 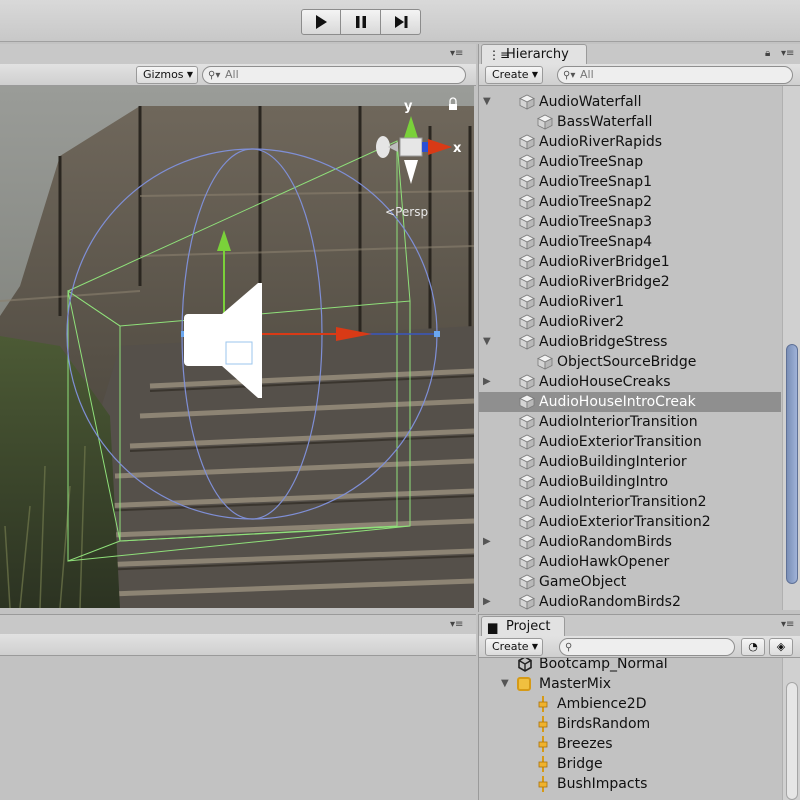 I want to click on hierarchy-item-label: AudioBuildingInterior, so click(x=613, y=462).